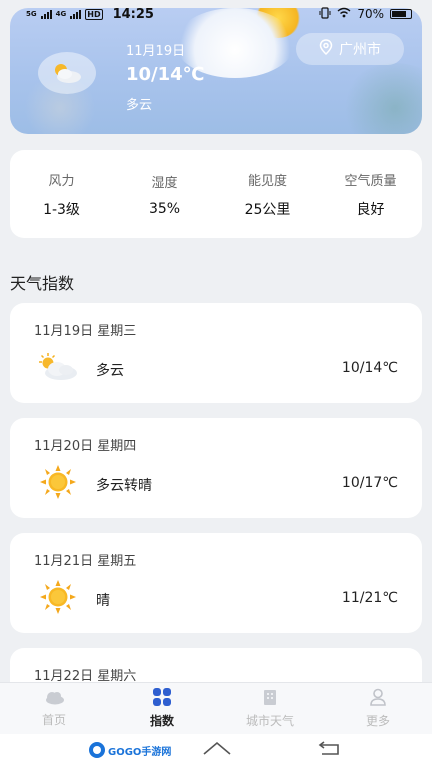  I want to click on stat-label: 空气质量, so click(370, 181).